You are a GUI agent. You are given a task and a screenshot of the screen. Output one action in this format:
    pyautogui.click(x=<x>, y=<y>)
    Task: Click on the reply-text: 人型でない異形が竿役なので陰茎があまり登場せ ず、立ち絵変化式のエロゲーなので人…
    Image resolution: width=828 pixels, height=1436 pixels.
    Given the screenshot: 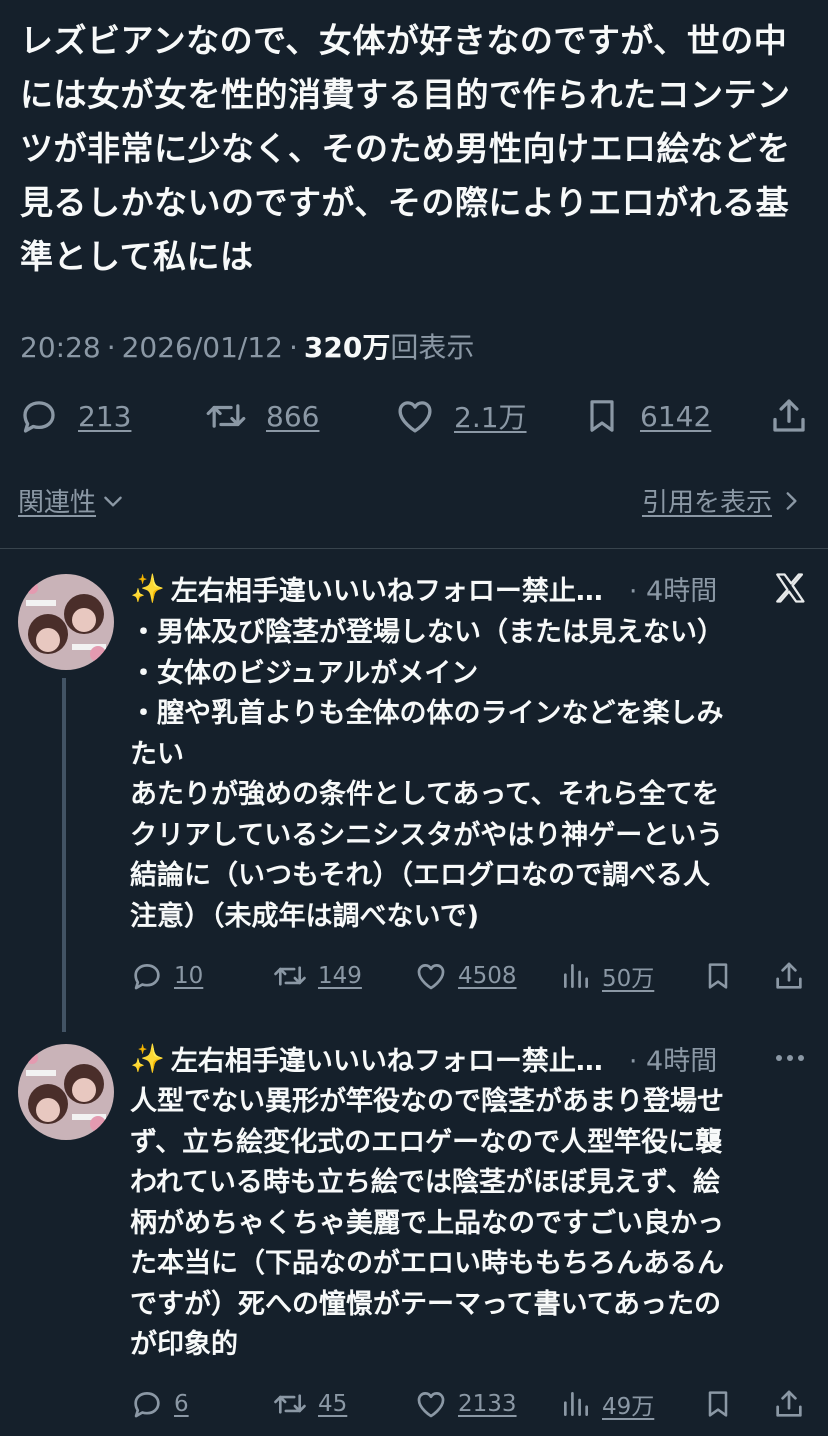 What is the action you would take?
    pyautogui.click(x=427, y=1223)
    